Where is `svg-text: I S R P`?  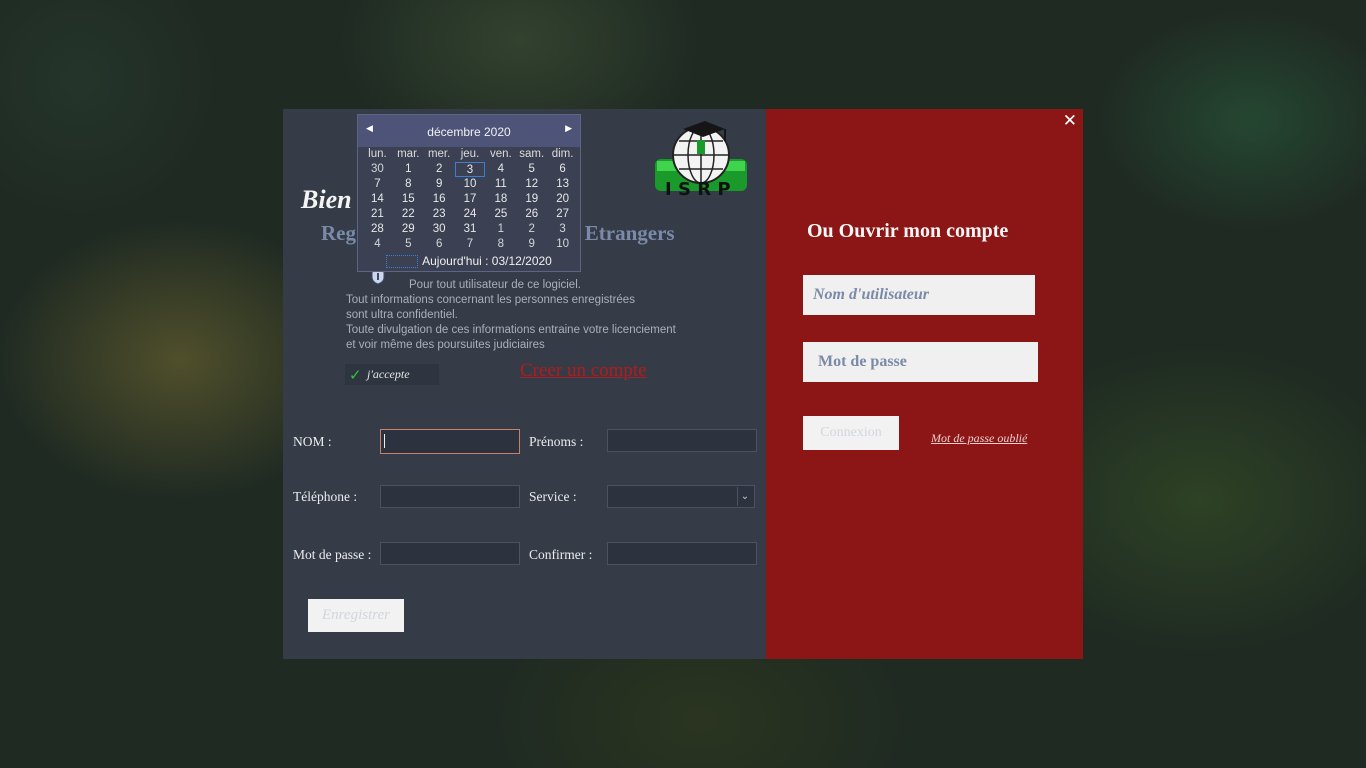 svg-text: I S R P is located at coordinates (698, 189).